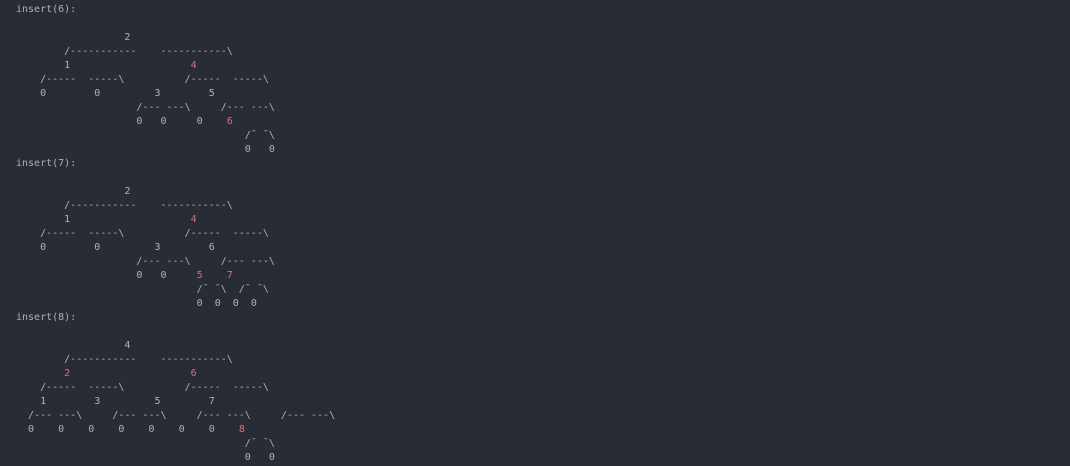 The width and height of the screenshot is (1070, 466). What do you see at coordinates (73, 346) in the screenshot?
I see `tree-row: 4` at bounding box center [73, 346].